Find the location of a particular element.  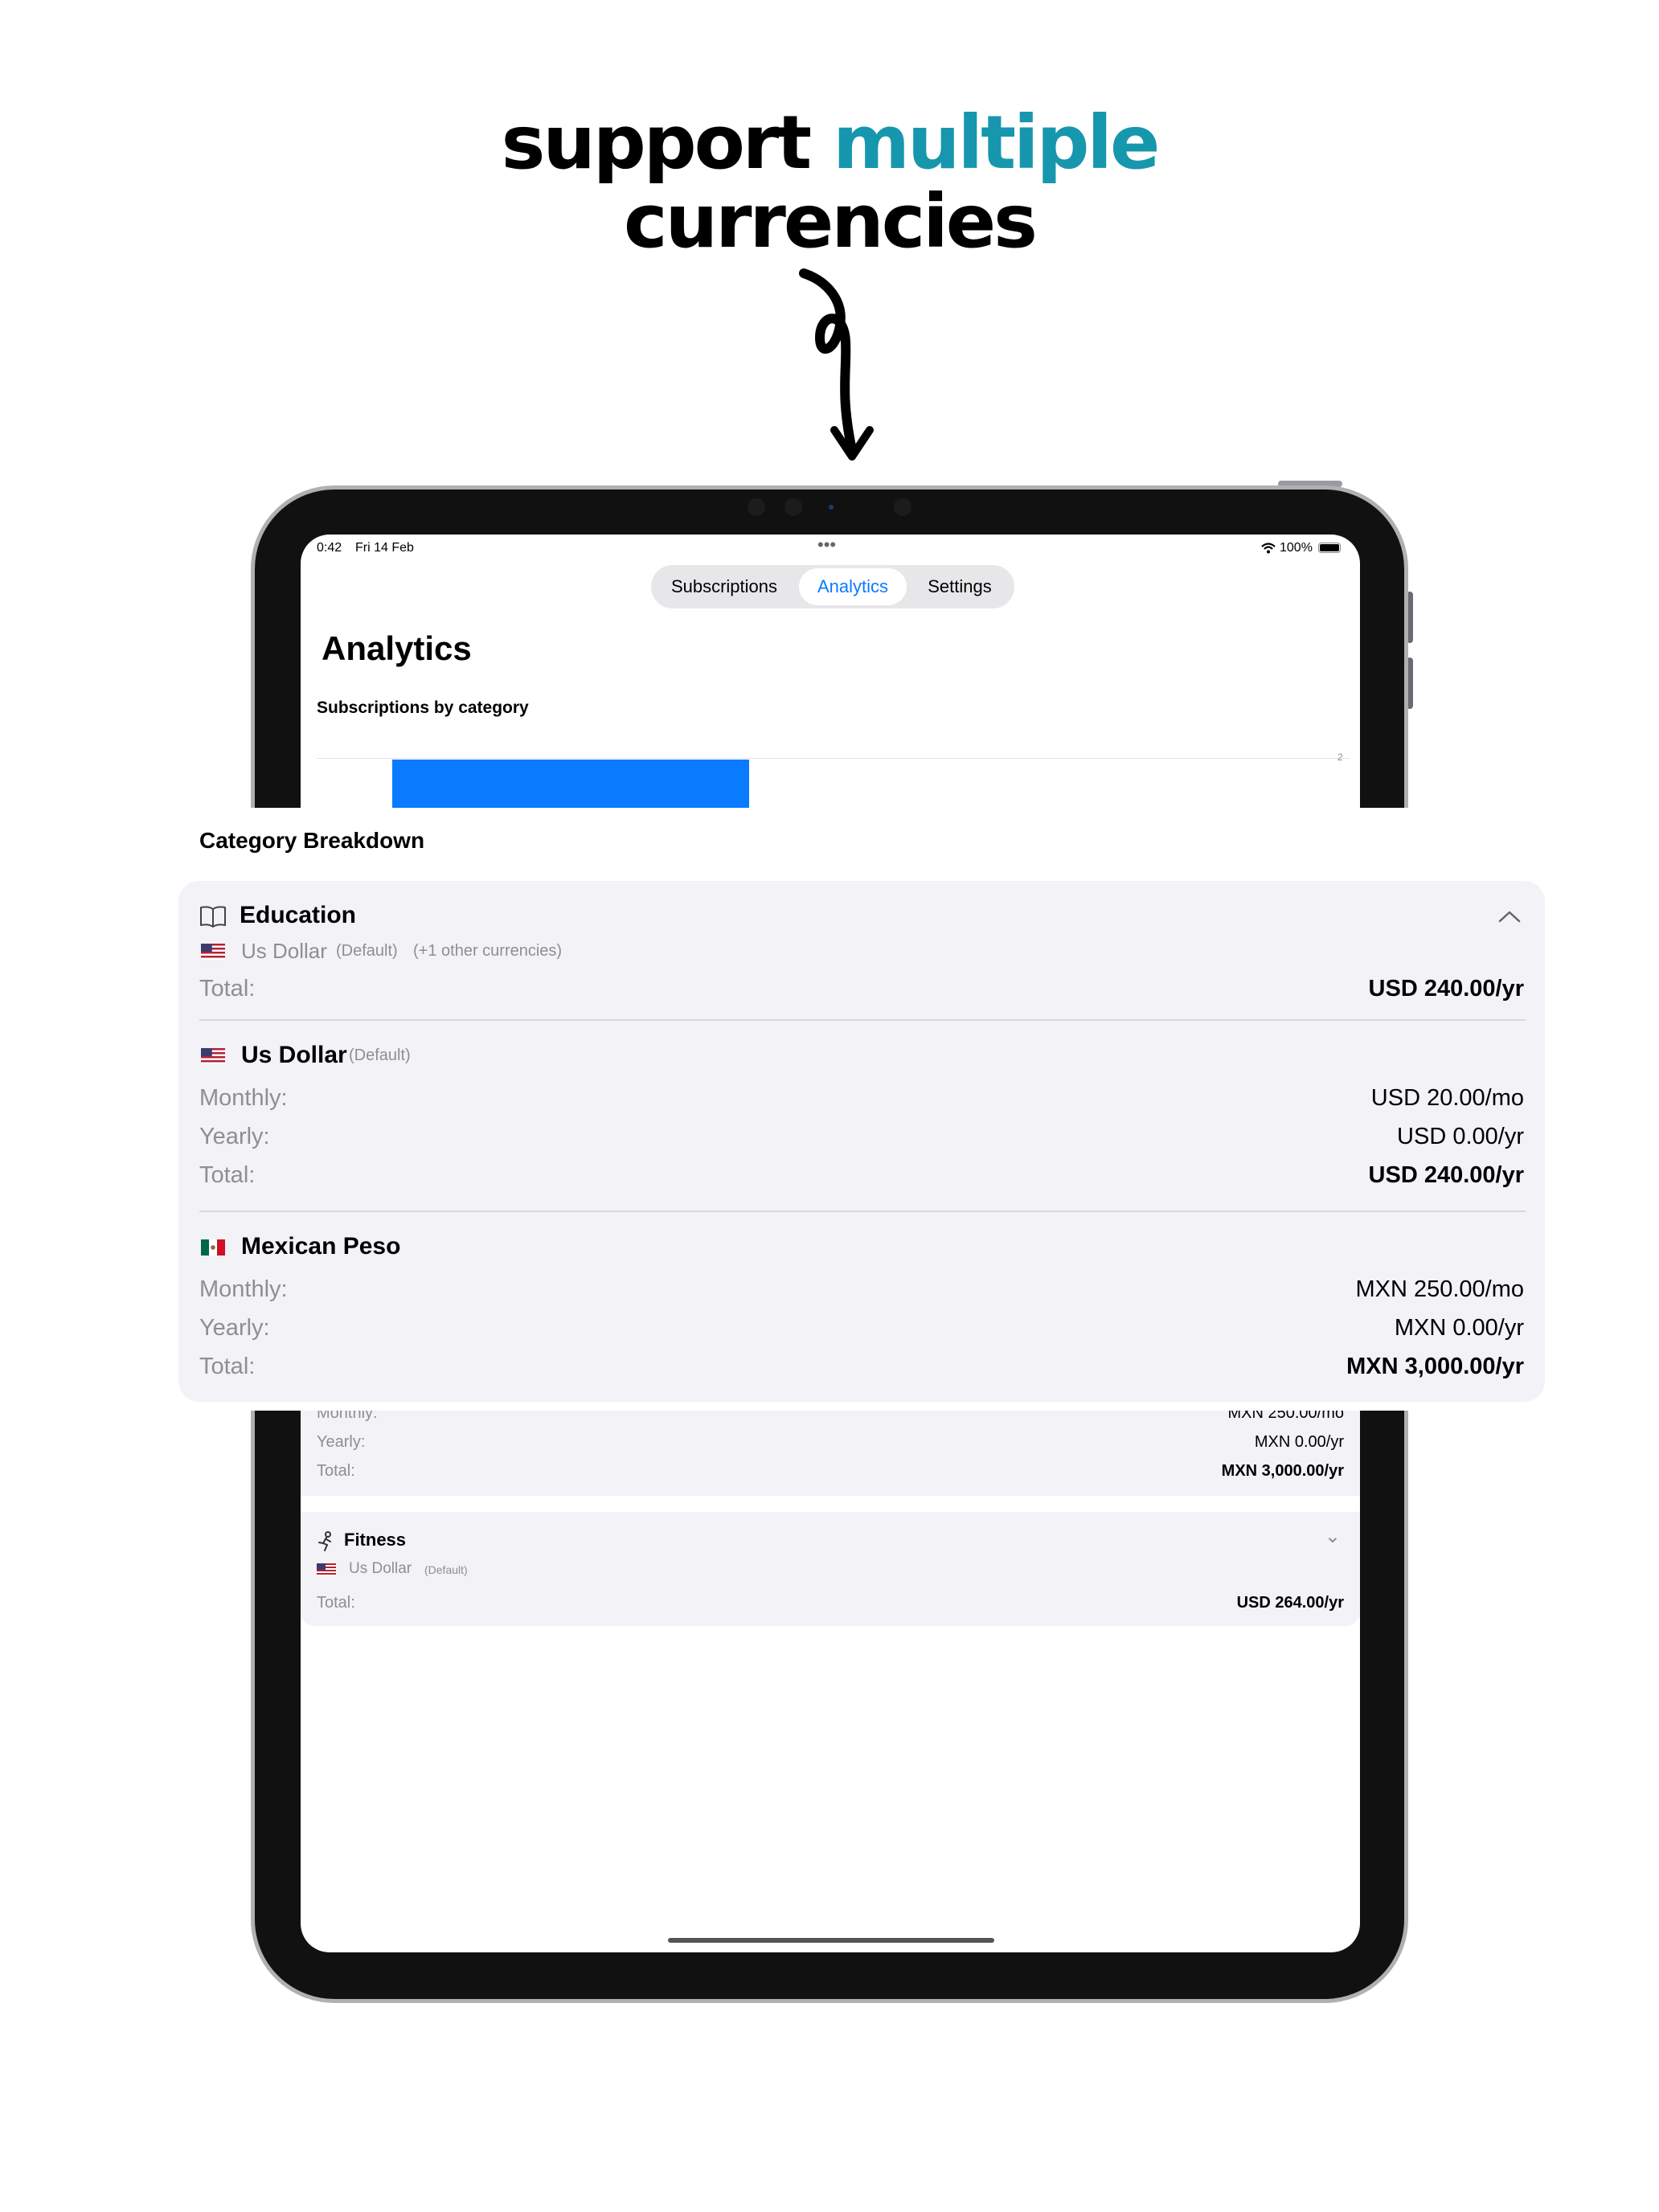

chevron-down-icon: ⌄ is located at coordinates (1333, 1536).